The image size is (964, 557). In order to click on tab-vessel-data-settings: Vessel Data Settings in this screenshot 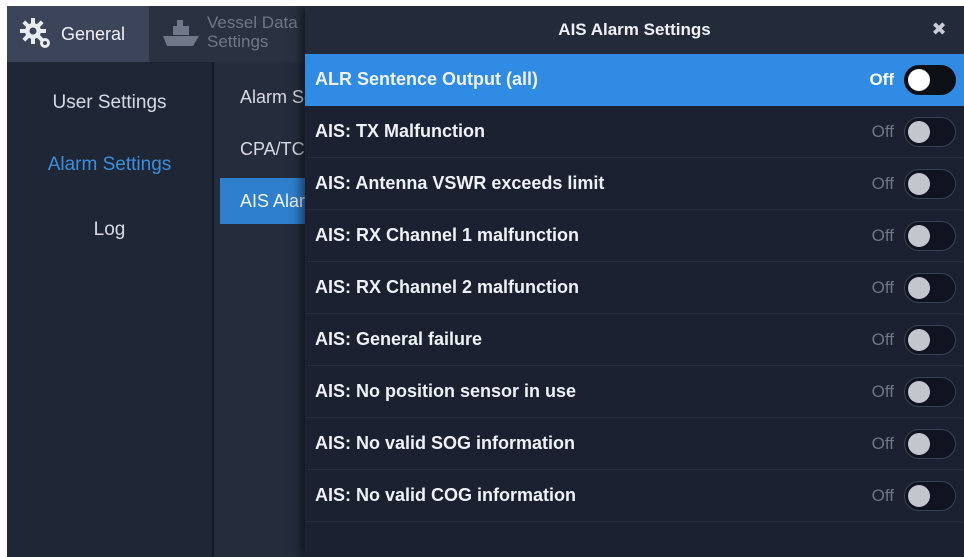, I will do `click(233, 34)`.